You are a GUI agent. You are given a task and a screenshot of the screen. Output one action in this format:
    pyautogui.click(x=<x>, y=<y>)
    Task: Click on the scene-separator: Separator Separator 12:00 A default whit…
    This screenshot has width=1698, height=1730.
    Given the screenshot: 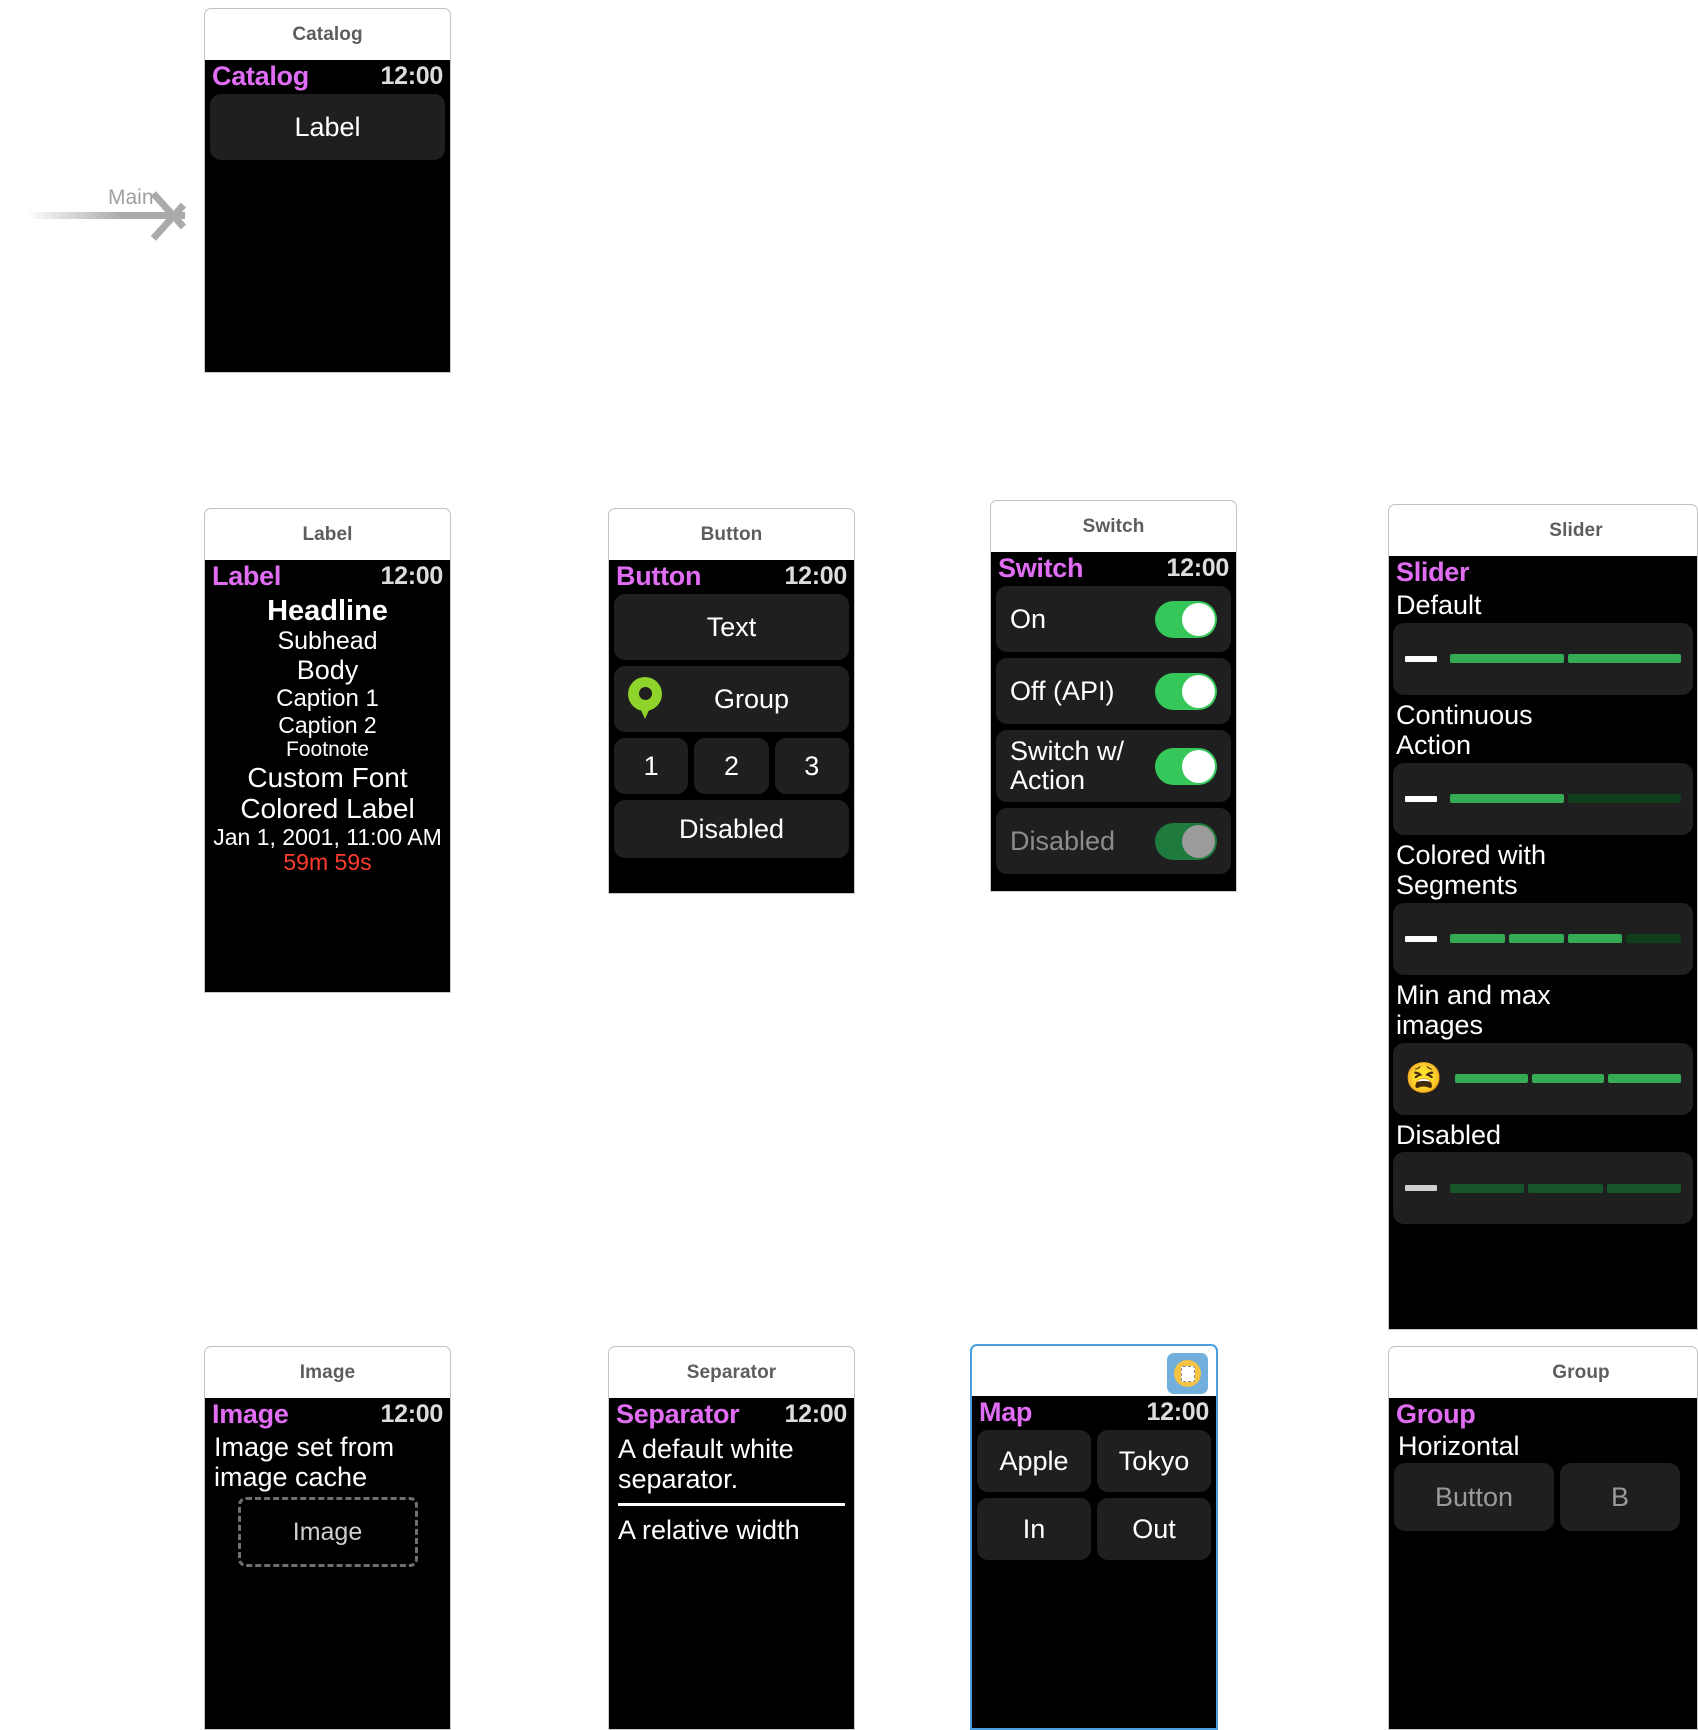 What is the action you would take?
    pyautogui.click(x=731, y=1538)
    